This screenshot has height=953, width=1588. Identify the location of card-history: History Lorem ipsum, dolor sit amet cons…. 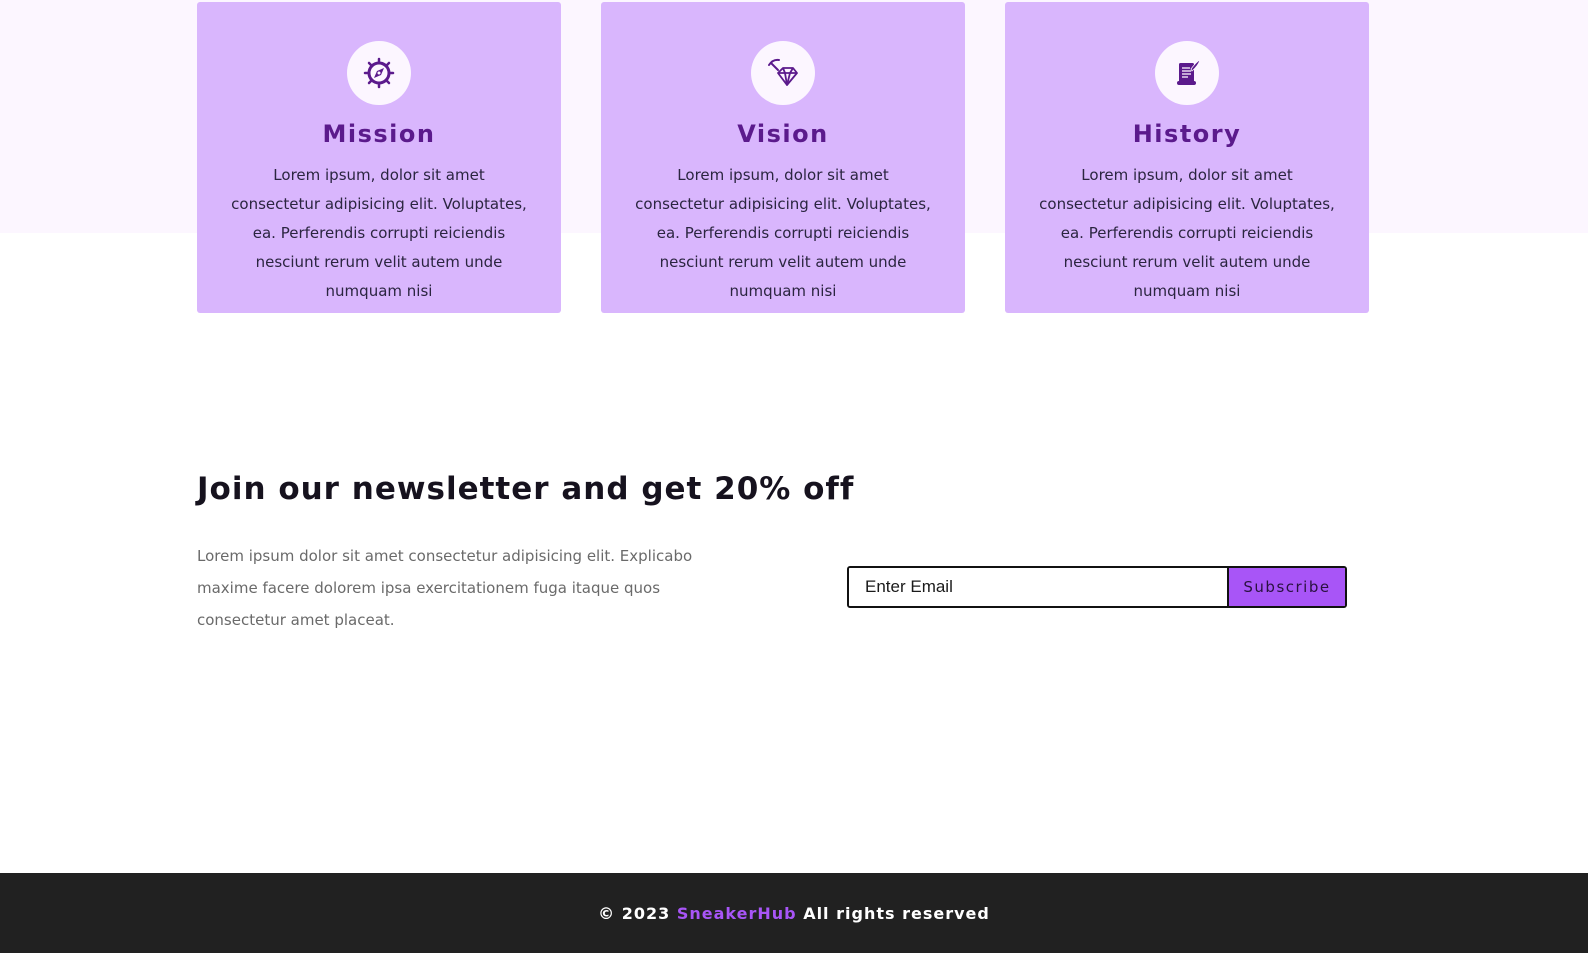
(1187, 157).